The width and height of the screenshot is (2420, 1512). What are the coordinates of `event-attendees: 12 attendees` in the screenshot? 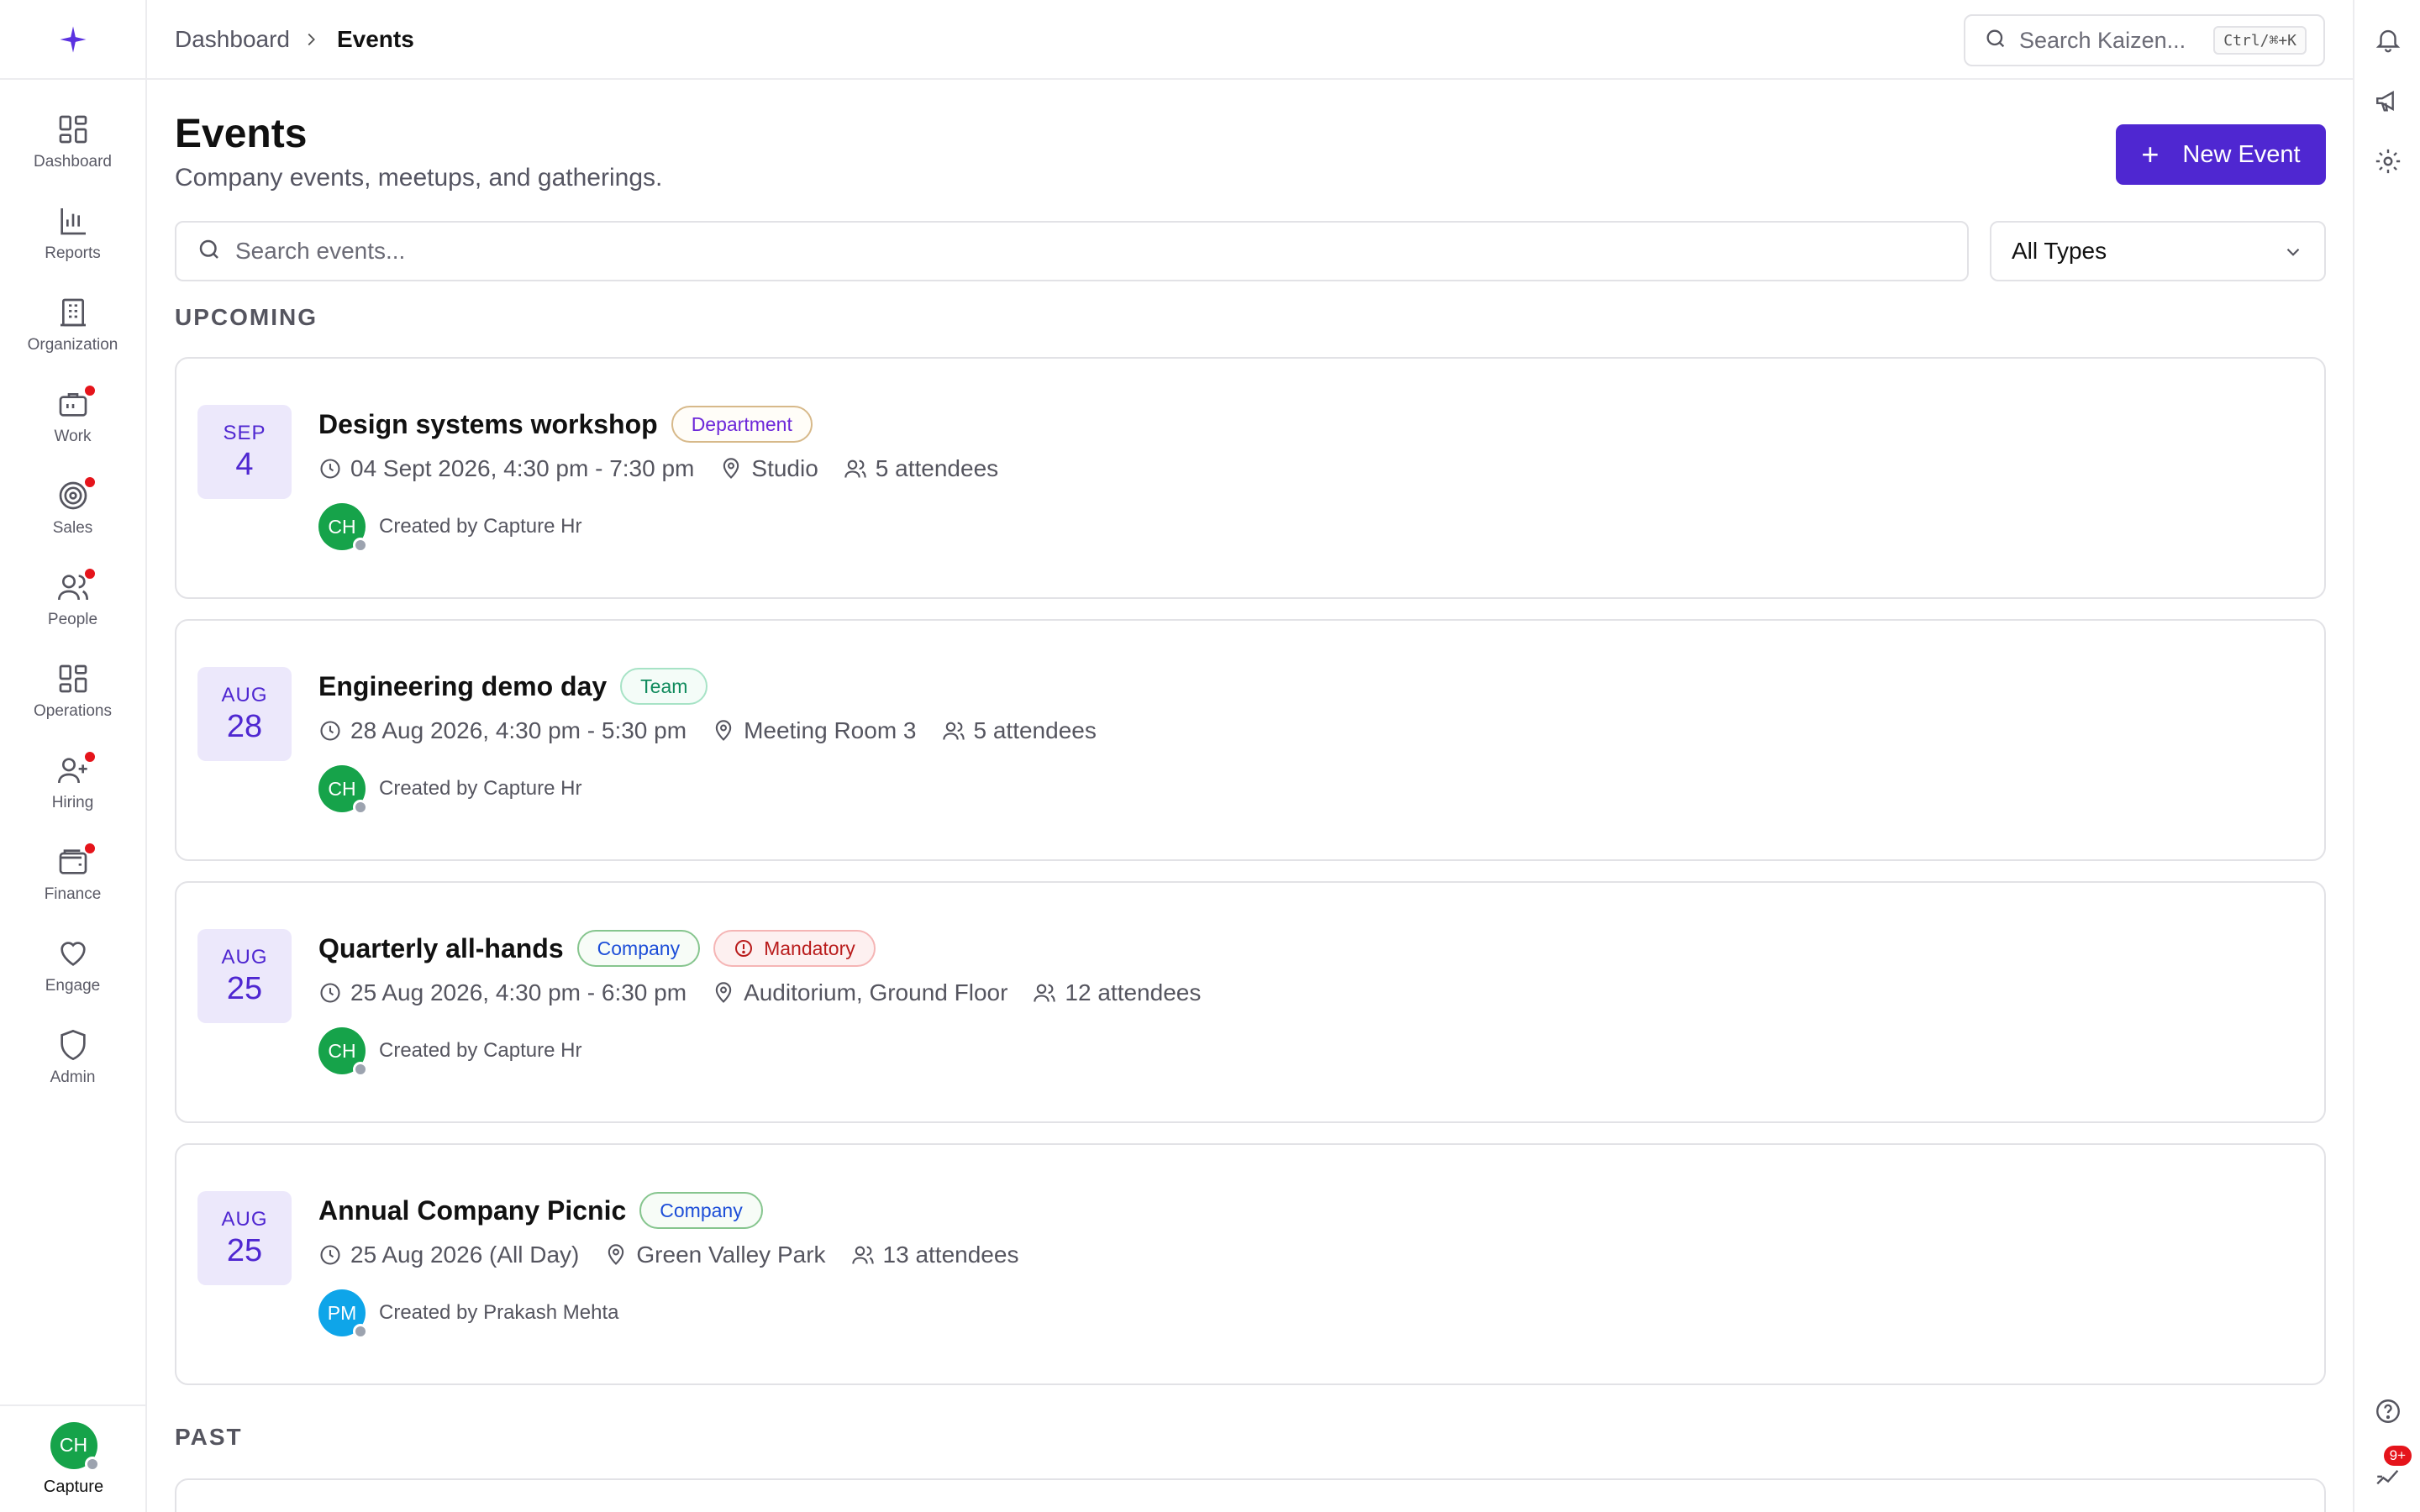 It's located at (1117, 992).